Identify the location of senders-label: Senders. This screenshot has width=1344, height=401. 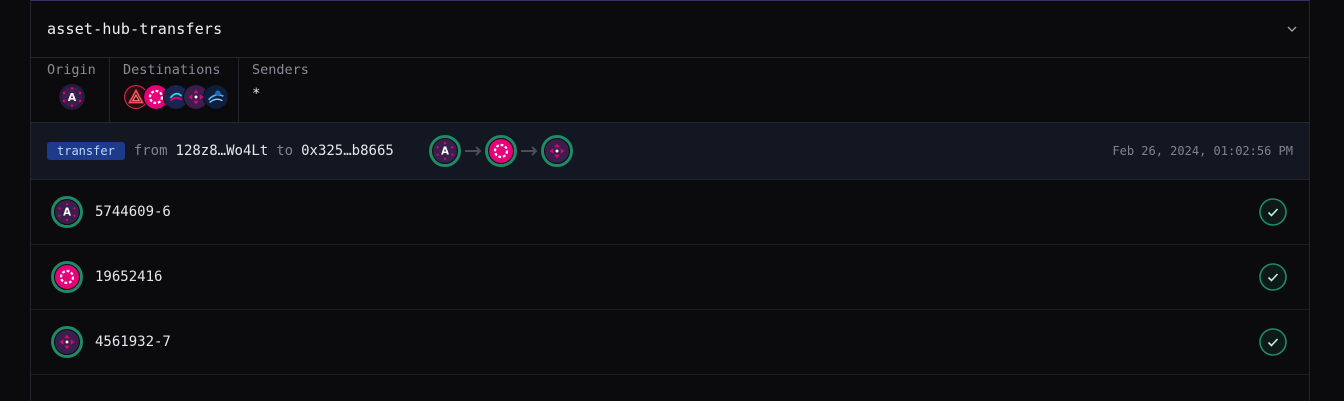
(280, 70).